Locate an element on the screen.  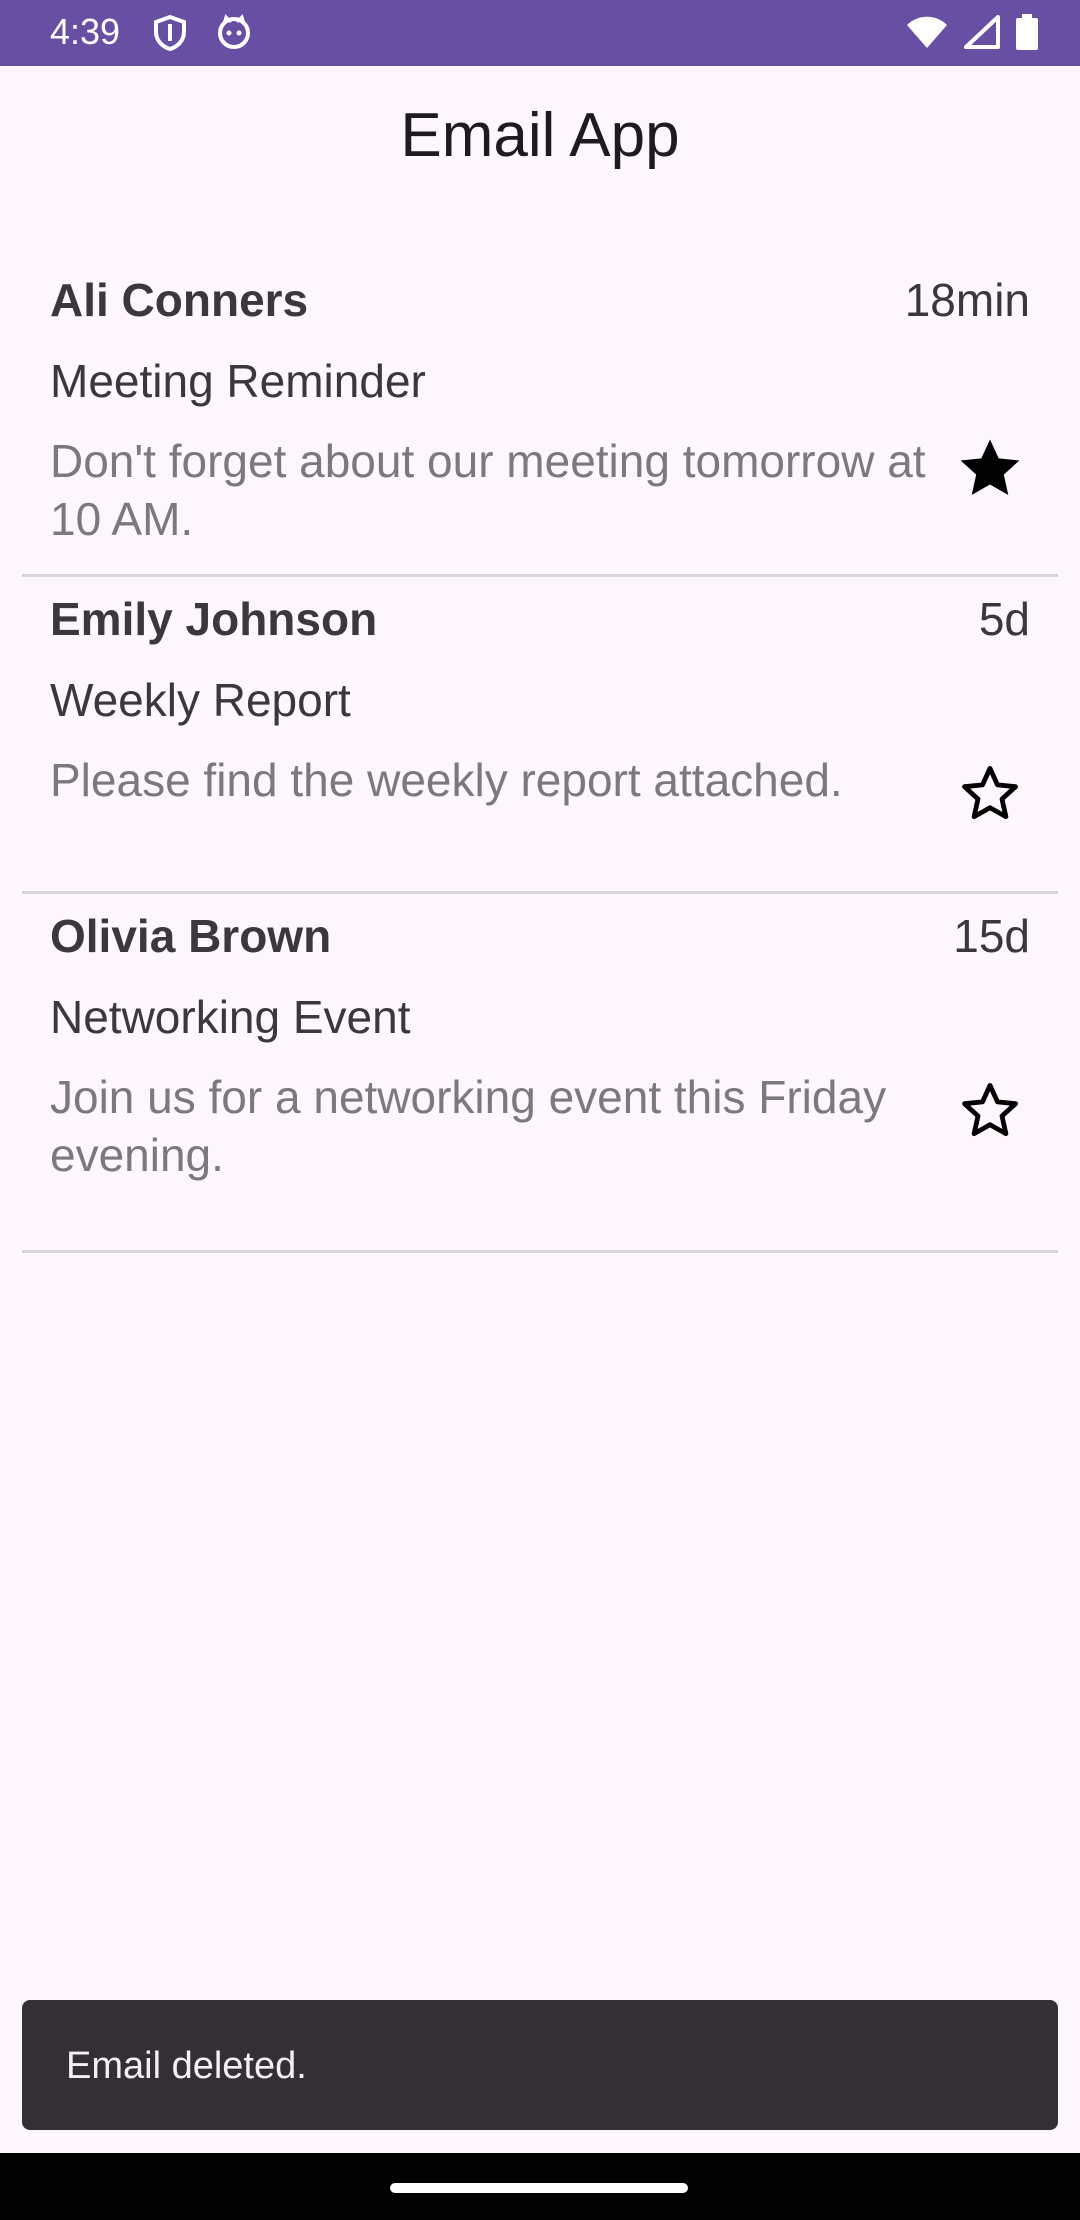
status-left-icons is located at coordinates (202, 35).